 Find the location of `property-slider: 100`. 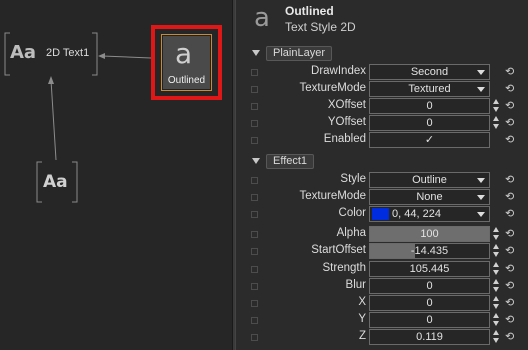

property-slider: 100 is located at coordinates (429, 234).